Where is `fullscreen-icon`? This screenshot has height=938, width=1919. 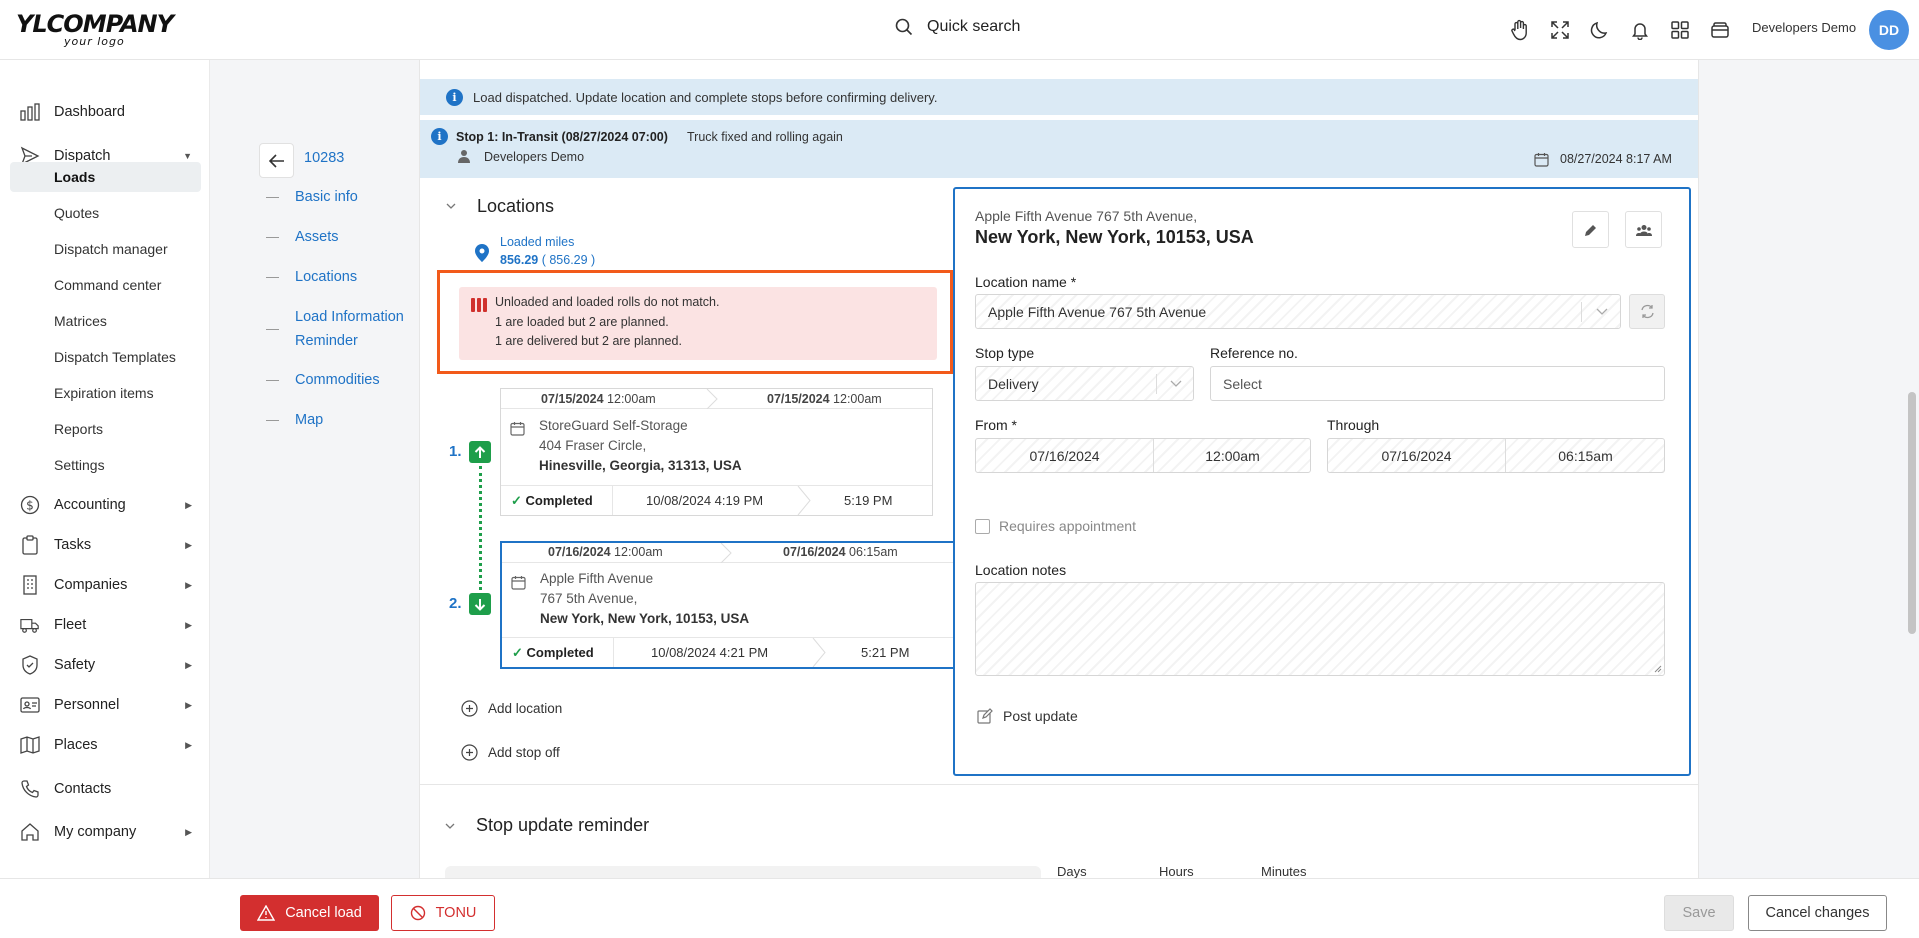
fullscreen-icon is located at coordinates (1559, 29).